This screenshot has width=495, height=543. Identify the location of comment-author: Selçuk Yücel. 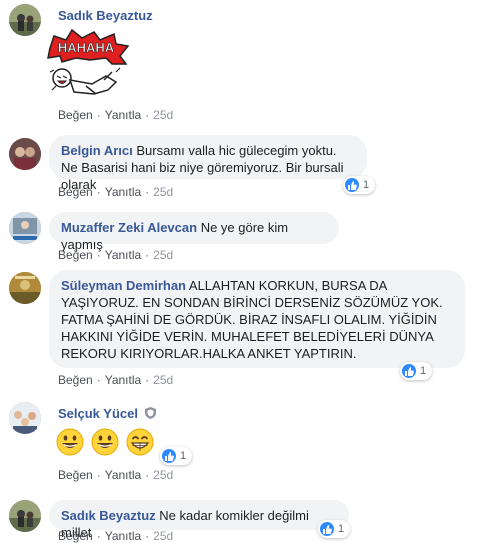
(98, 413).